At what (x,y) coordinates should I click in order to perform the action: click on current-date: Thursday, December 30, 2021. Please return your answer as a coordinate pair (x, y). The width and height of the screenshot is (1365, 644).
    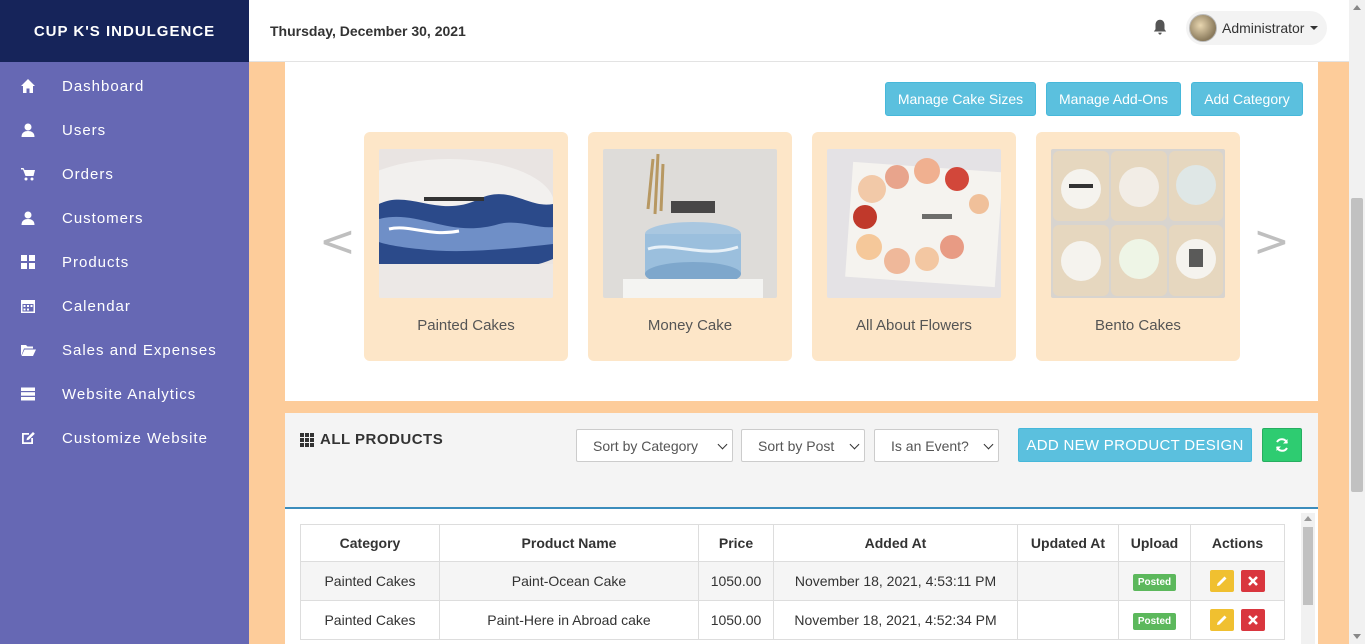
    Looking at the image, I should click on (368, 30).